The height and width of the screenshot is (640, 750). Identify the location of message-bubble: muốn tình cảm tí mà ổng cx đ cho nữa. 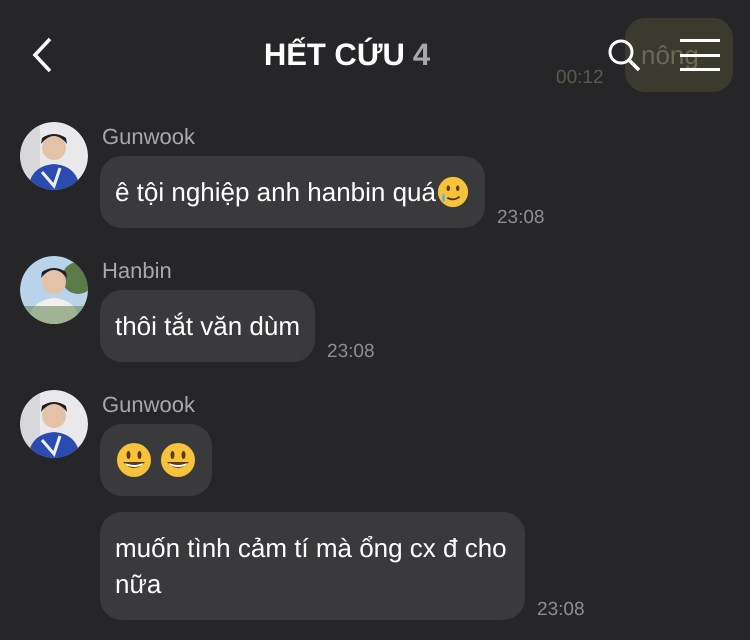
(312, 566).